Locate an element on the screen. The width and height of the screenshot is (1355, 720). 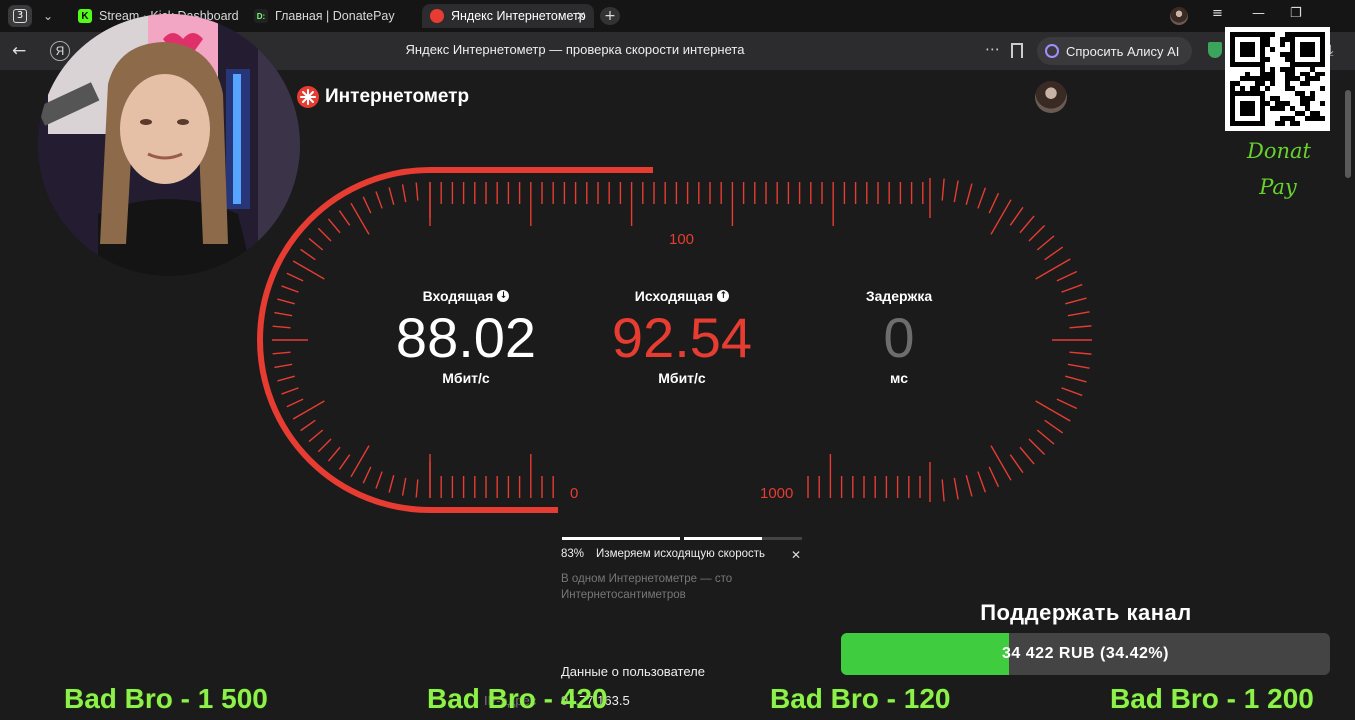
upload-unit: Мбит/с is located at coordinates (682, 378).